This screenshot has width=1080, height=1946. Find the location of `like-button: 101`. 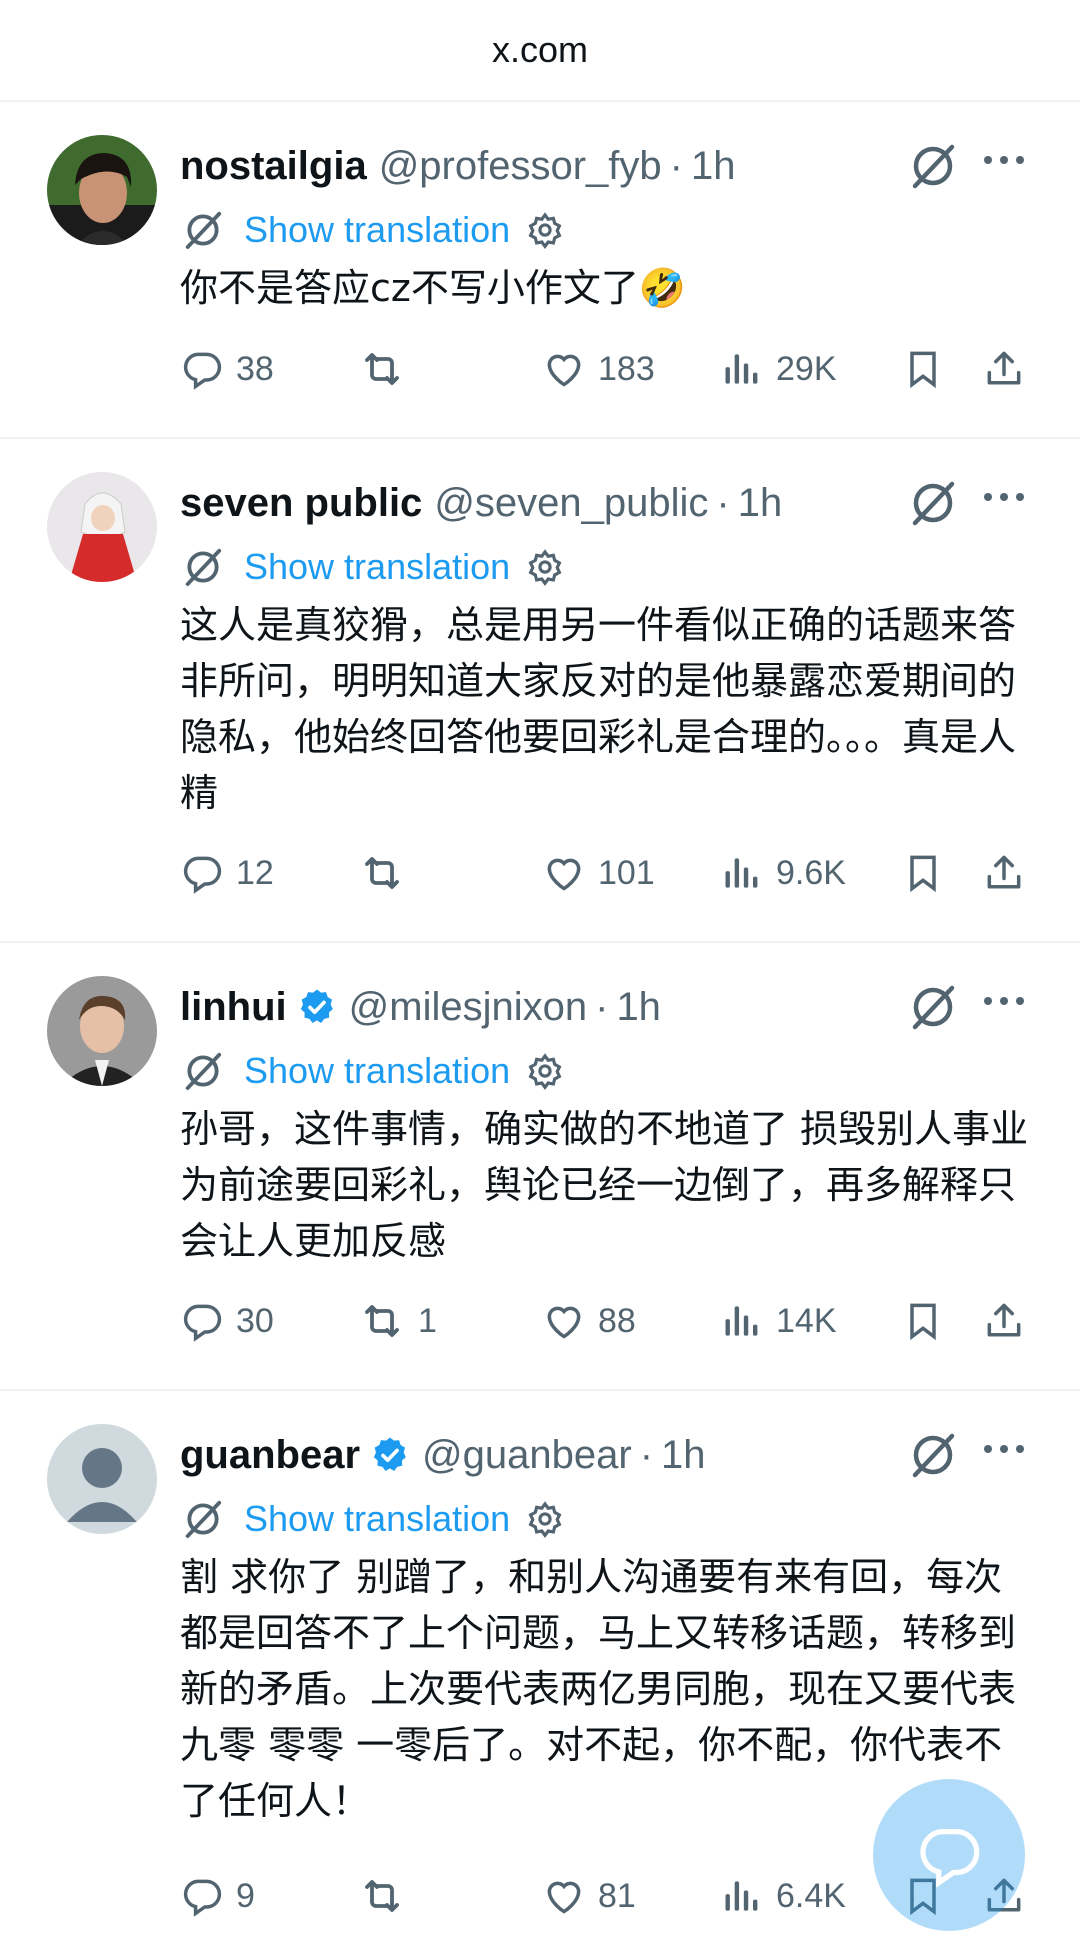

like-button: 101 is located at coordinates (598, 873).